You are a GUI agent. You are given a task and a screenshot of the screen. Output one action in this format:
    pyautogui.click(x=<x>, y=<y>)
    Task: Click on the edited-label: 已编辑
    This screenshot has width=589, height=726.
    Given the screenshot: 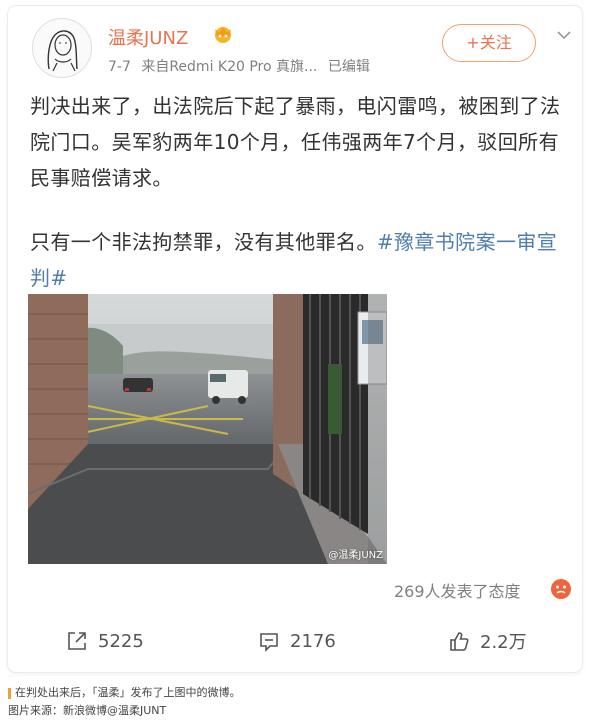 What is the action you would take?
    pyautogui.click(x=349, y=67)
    